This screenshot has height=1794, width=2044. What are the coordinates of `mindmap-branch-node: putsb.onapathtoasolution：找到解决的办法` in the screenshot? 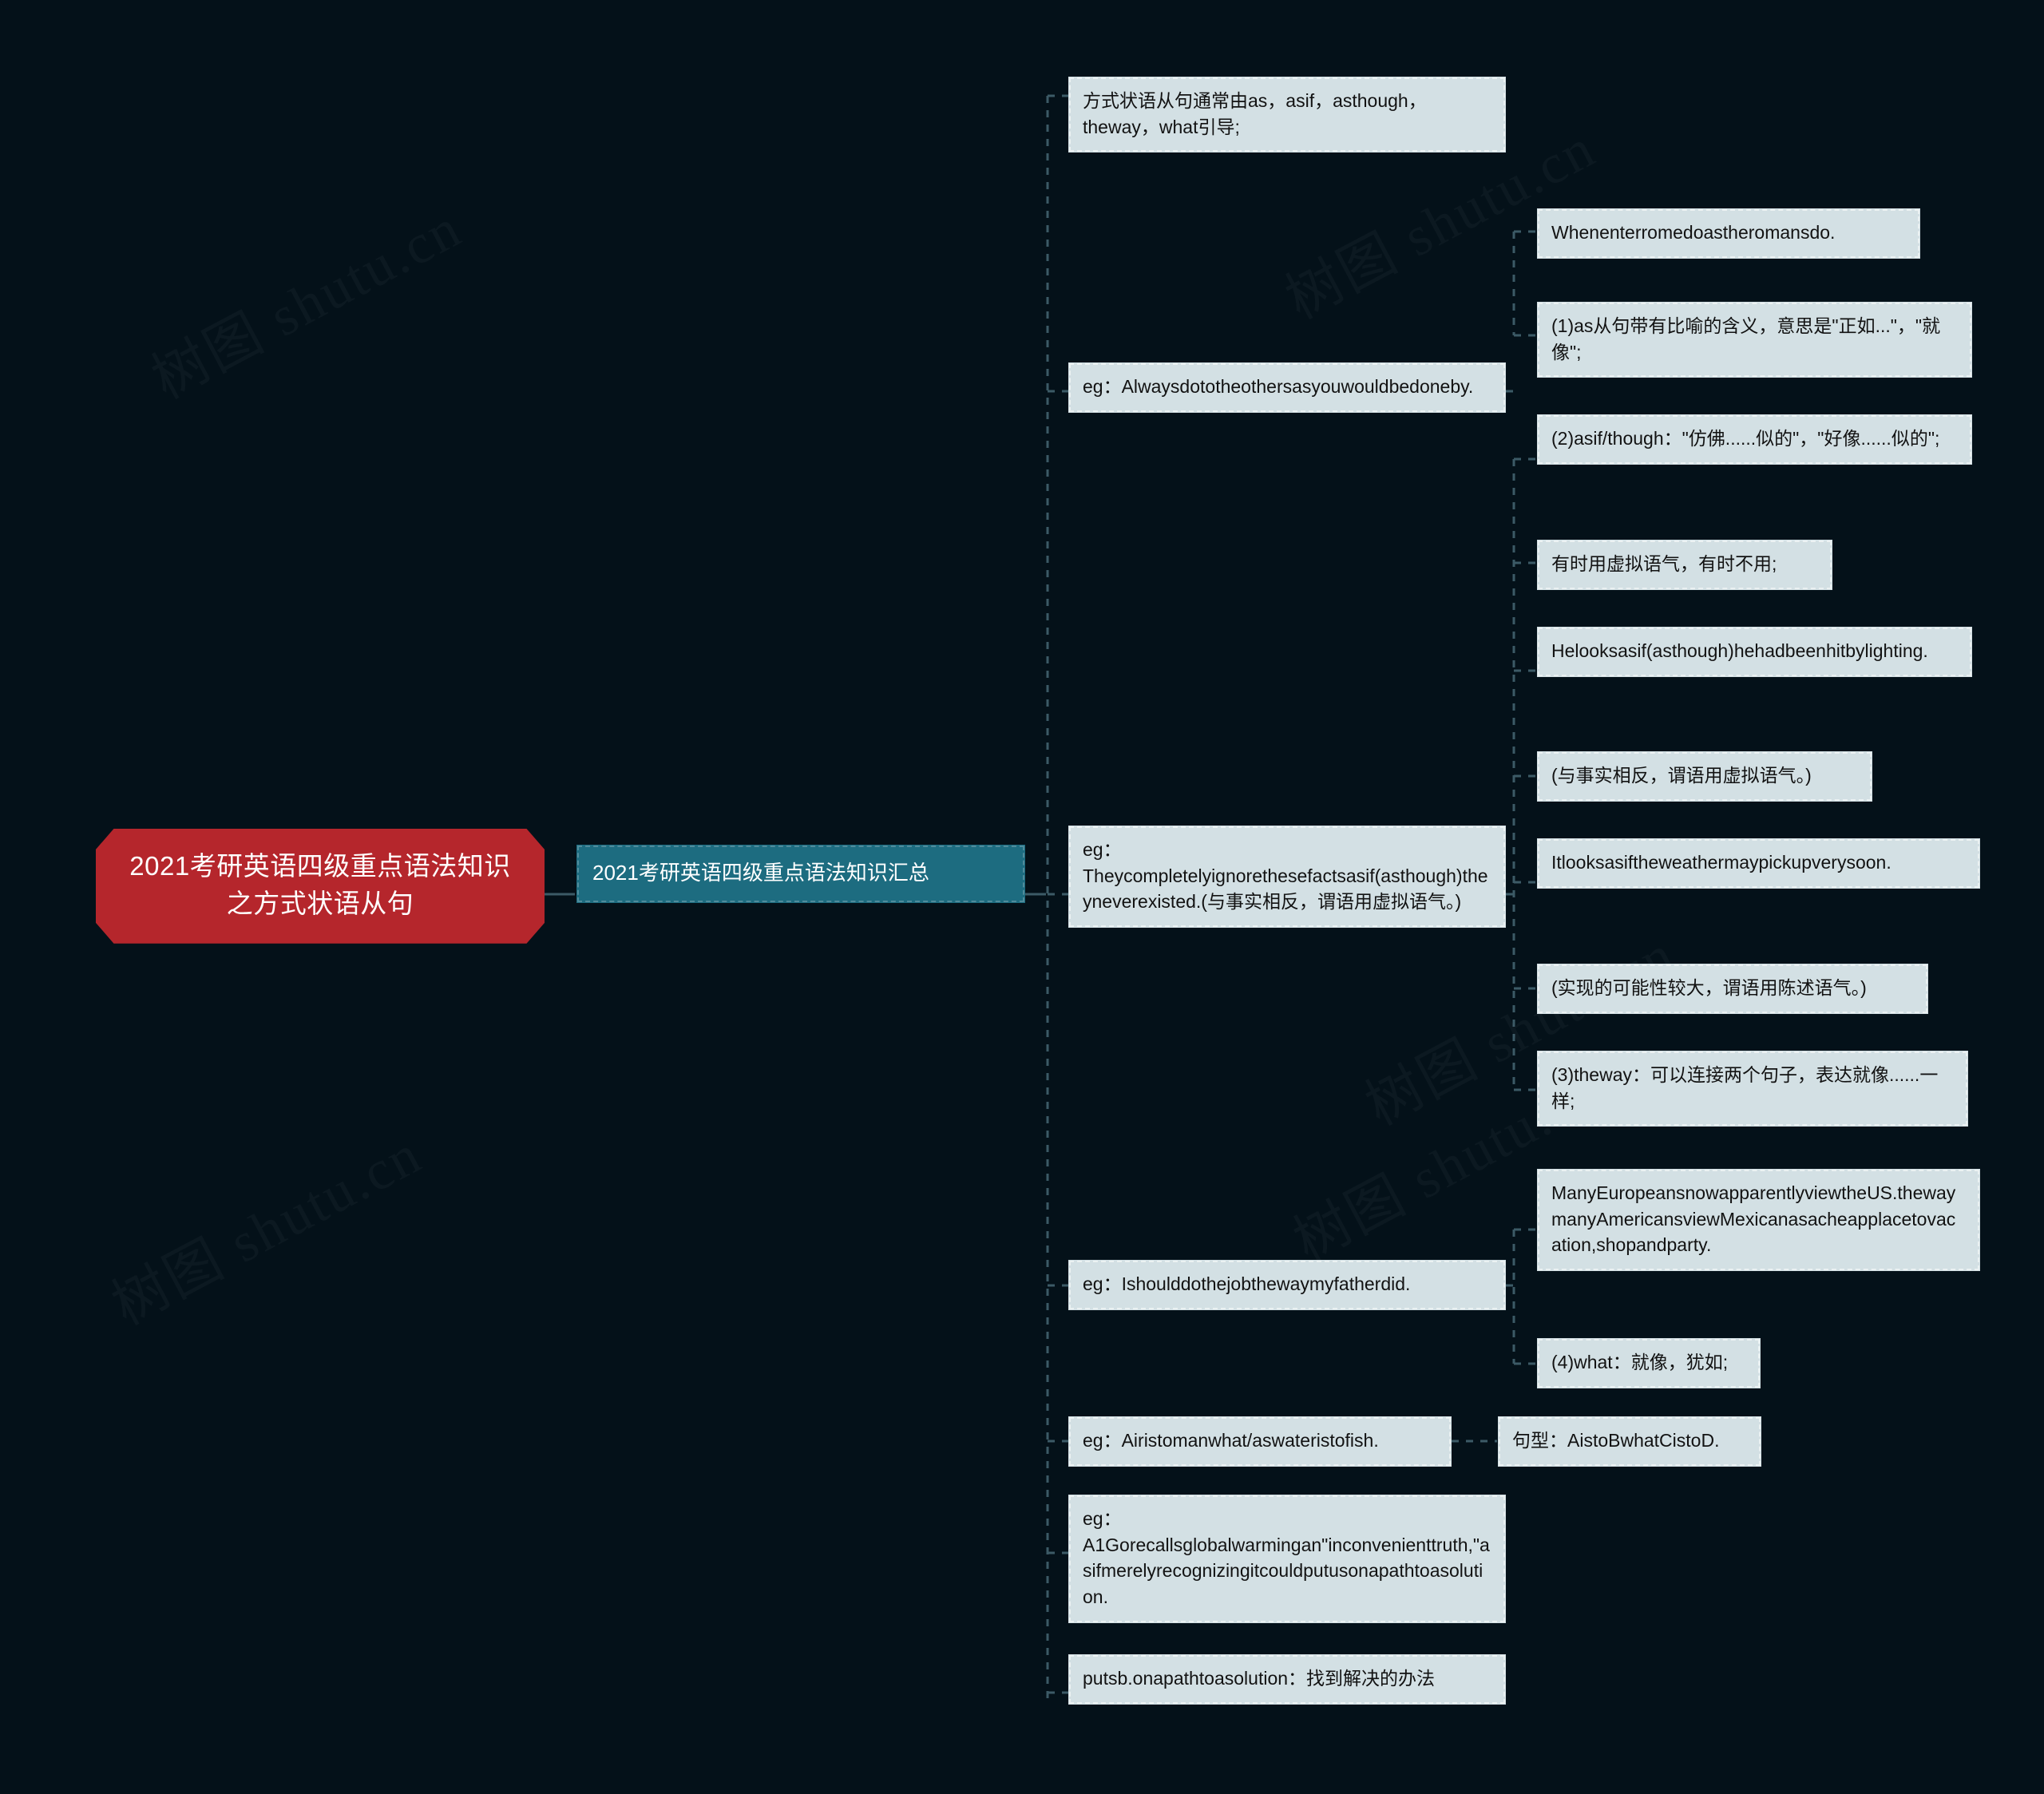 It's located at (1287, 1679).